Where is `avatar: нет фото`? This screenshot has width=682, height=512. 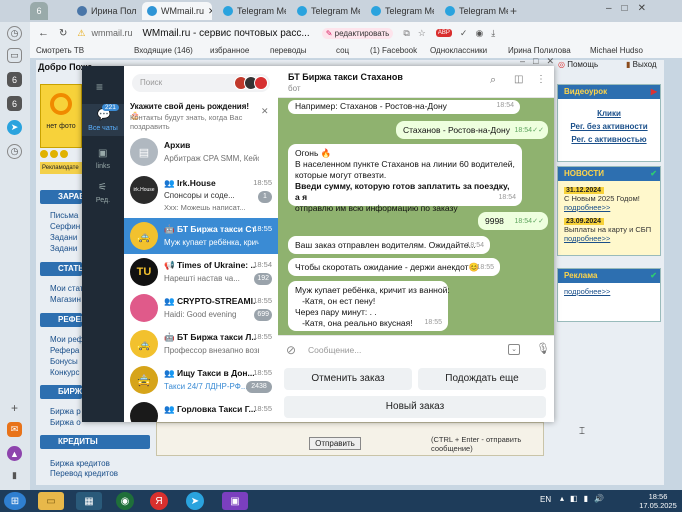
avatar: нет фото is located at coordinates (61, 116).